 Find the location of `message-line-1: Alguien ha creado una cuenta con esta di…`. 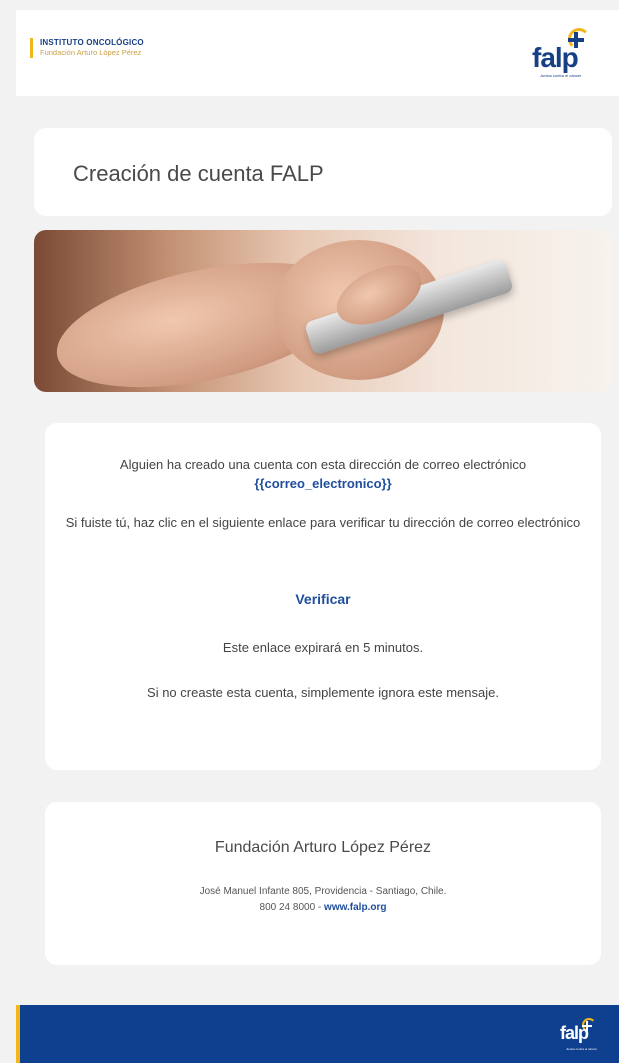

message-line-1: Alguien ha creado una cuenta con esta di… is located at coordinates (323, 474).